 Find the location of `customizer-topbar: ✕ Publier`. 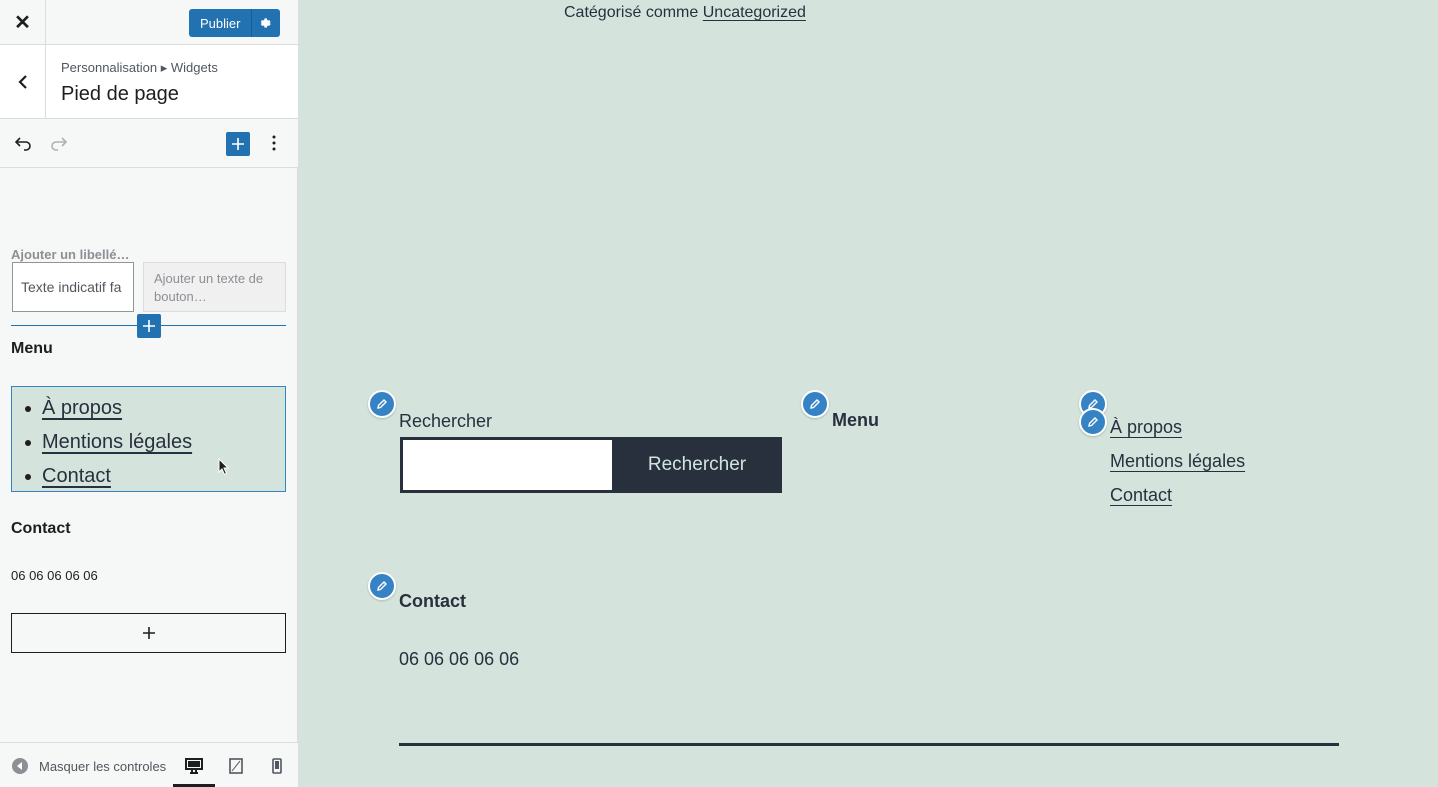

customizer-topbar: ✕ Publier is located at coordinates (149, 22).